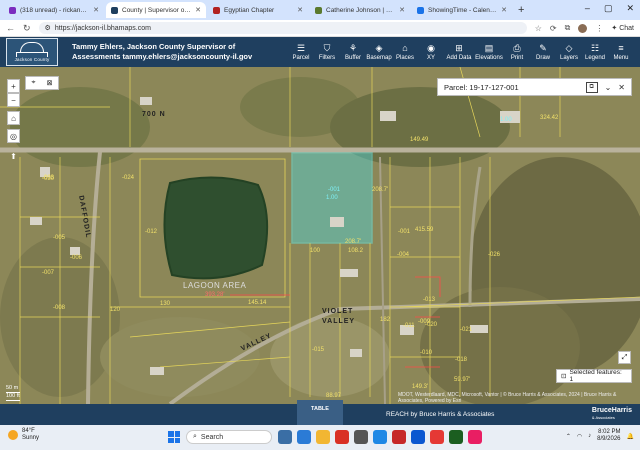  I want to click on chat-button: ✦ Chat, so click(622, 28).